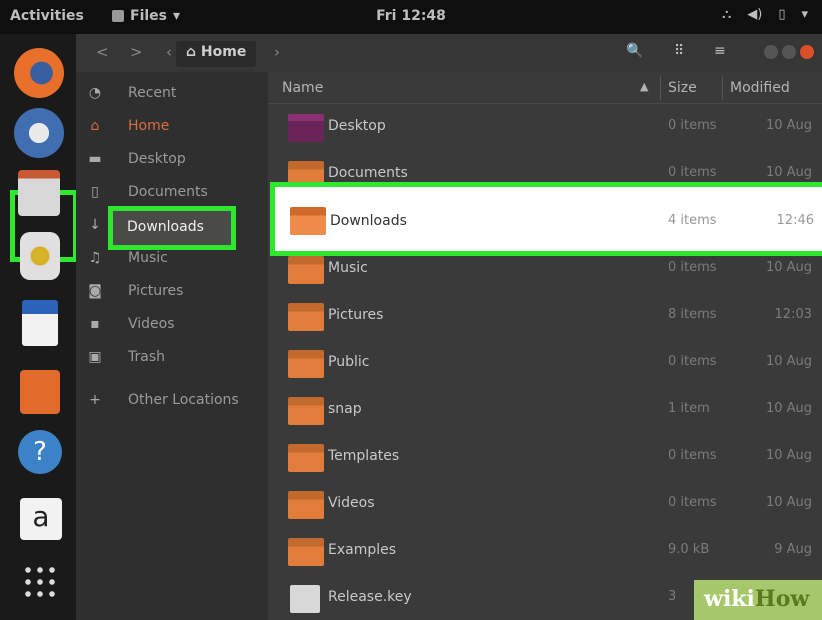 The height and width of the screenshot is (620, 822). What do you see at coordinates (306, 128) in the screenshot?
I see `desktop-folder-icon` at bounding box center [306, 128].